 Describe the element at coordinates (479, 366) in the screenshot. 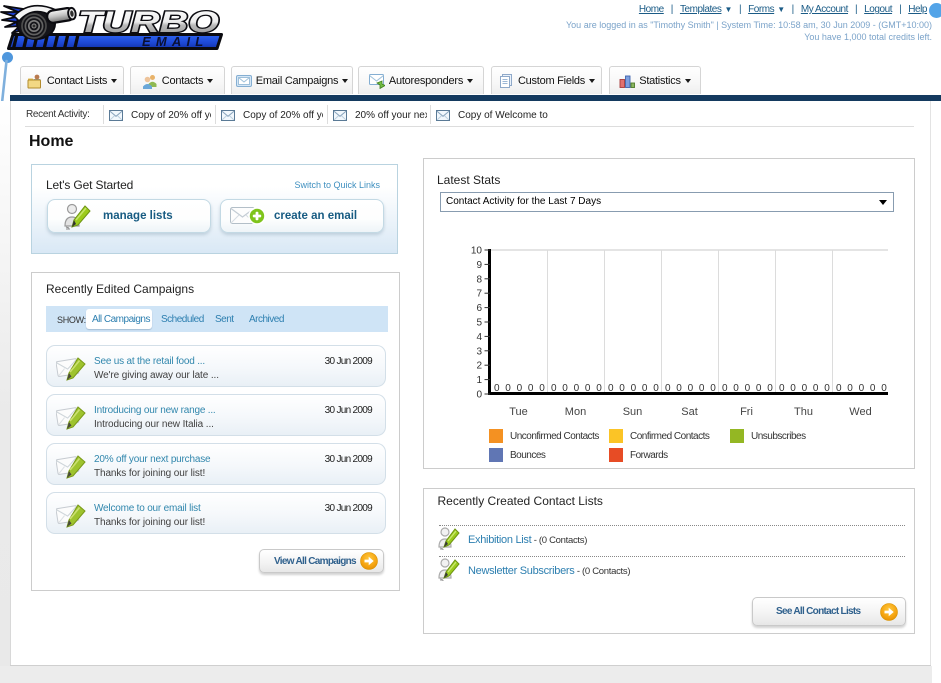

I see `svg-text: 2` at that location.